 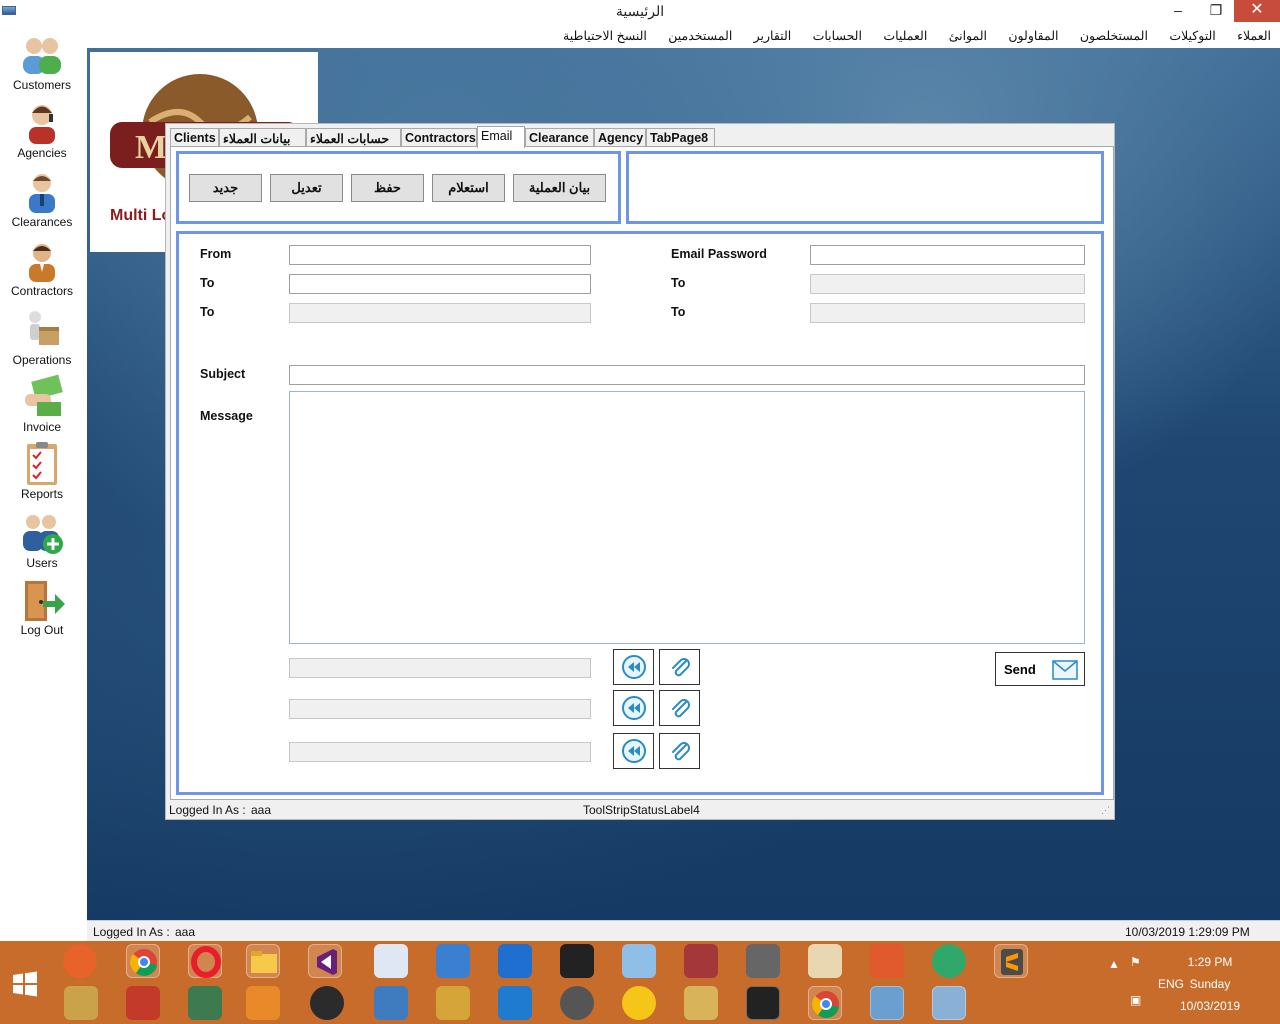 What do you see at coordinates (1135, 962) in the screenshot?
I see `flag-icon: ⚑` at bounding box center [1135, 962].